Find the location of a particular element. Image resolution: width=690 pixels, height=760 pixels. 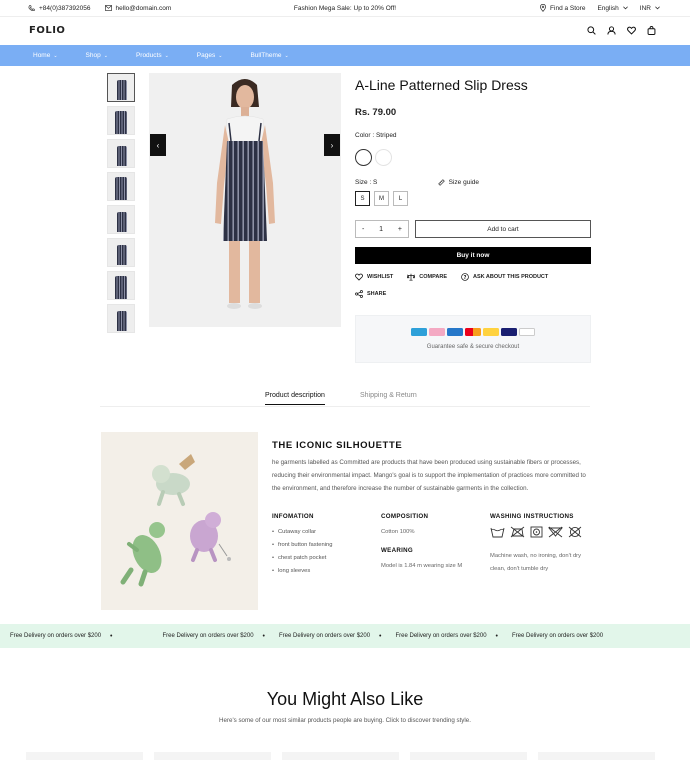

mail-icon is located at coordinates (108, 8).